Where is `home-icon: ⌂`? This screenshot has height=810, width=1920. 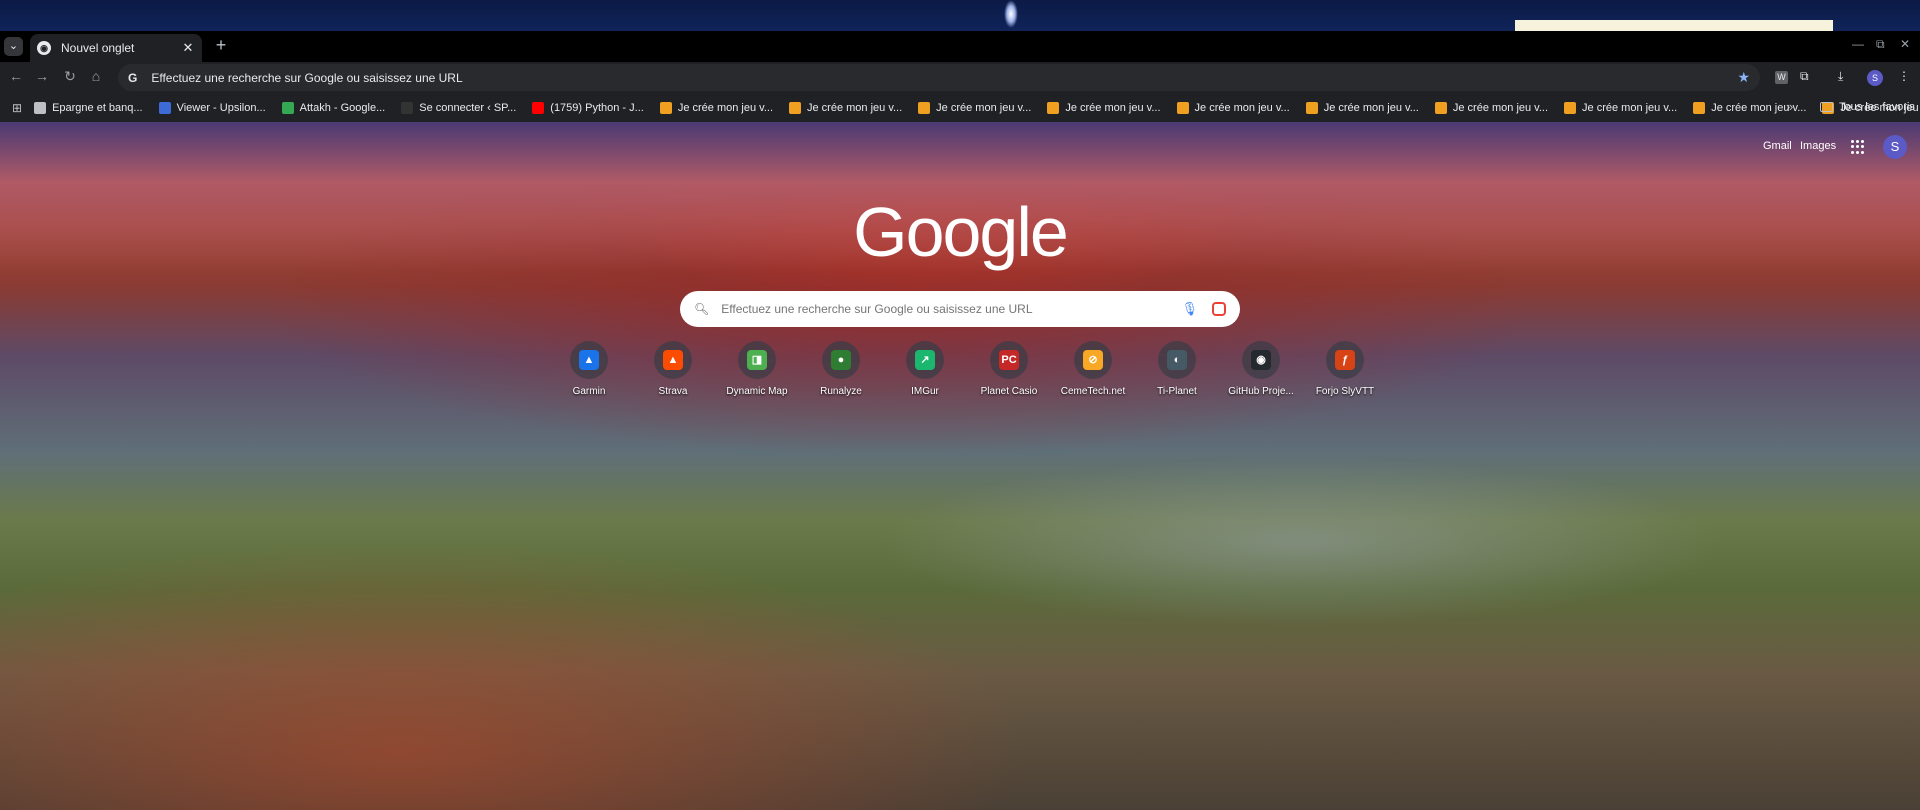 home-icon: ⌂ is located at coordinates (96, 76).